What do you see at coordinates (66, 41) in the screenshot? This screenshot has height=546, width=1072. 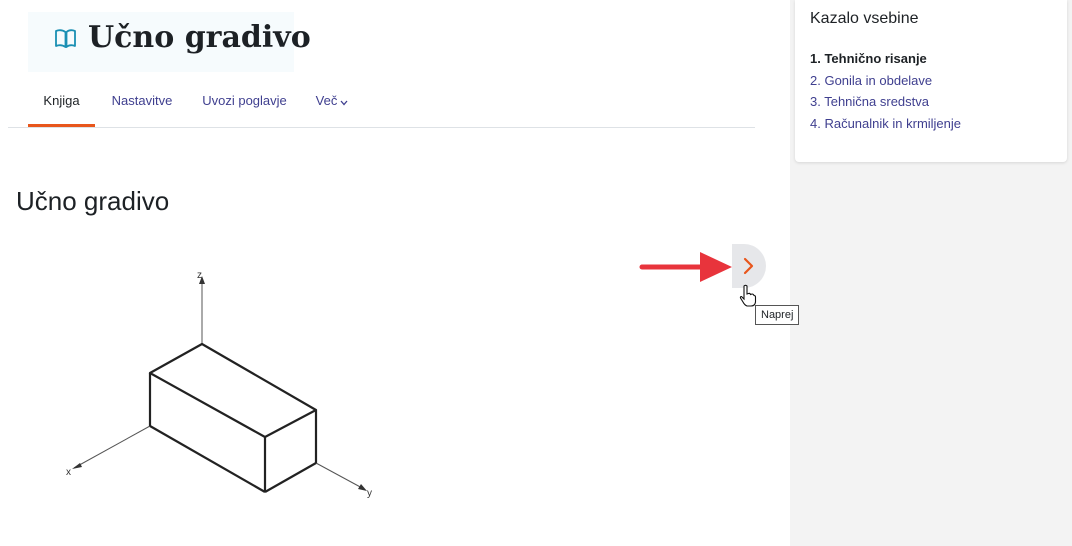 I see `book-open-icon` at bounding box center [66, 41].